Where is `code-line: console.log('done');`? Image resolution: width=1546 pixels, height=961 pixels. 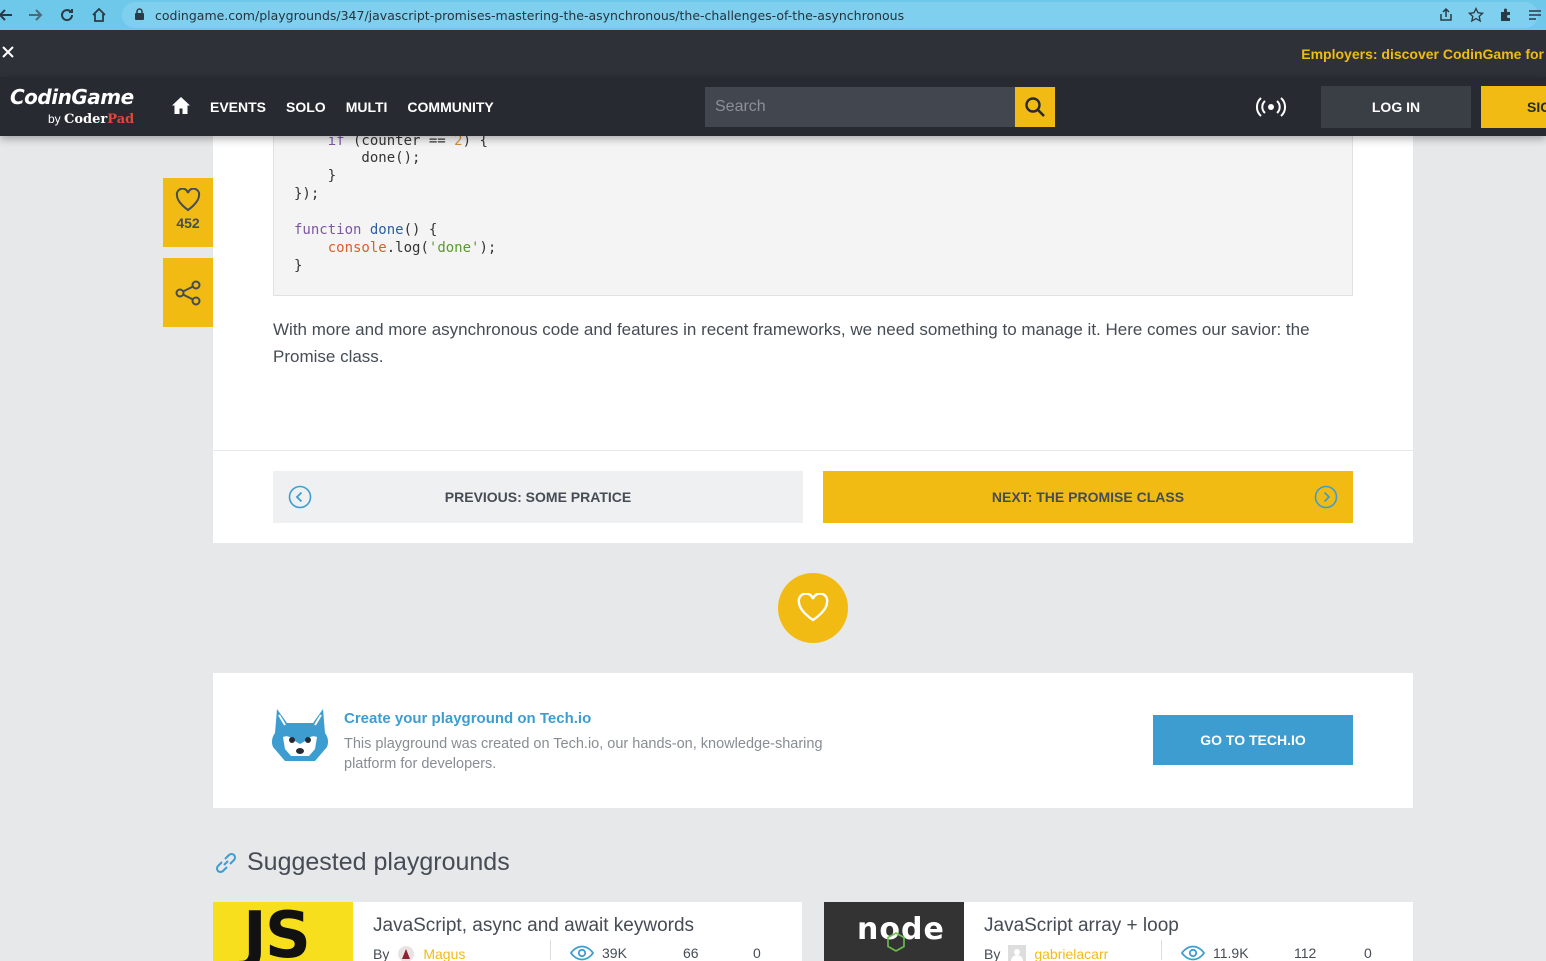
code-line: console.log('done'); is located at coordinates (412, 248).